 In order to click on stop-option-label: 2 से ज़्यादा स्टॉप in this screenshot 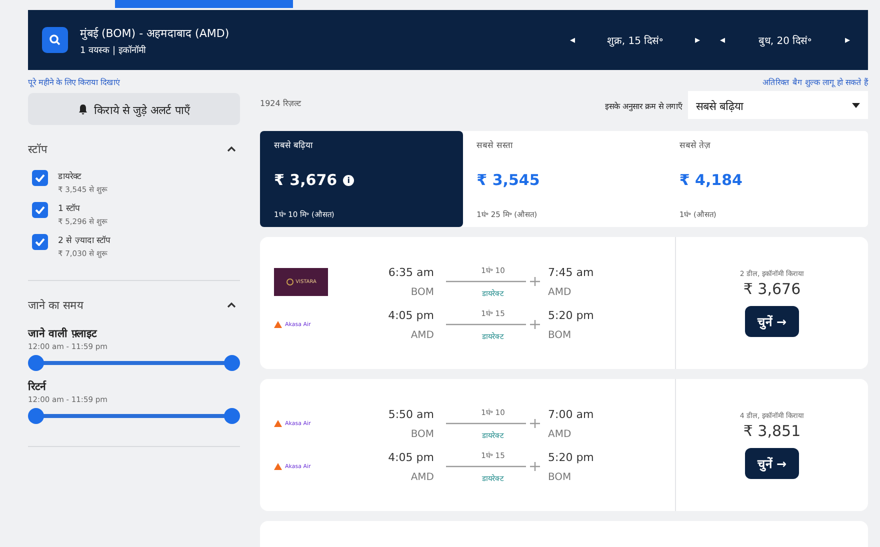, I will do `click(84, 240)`.